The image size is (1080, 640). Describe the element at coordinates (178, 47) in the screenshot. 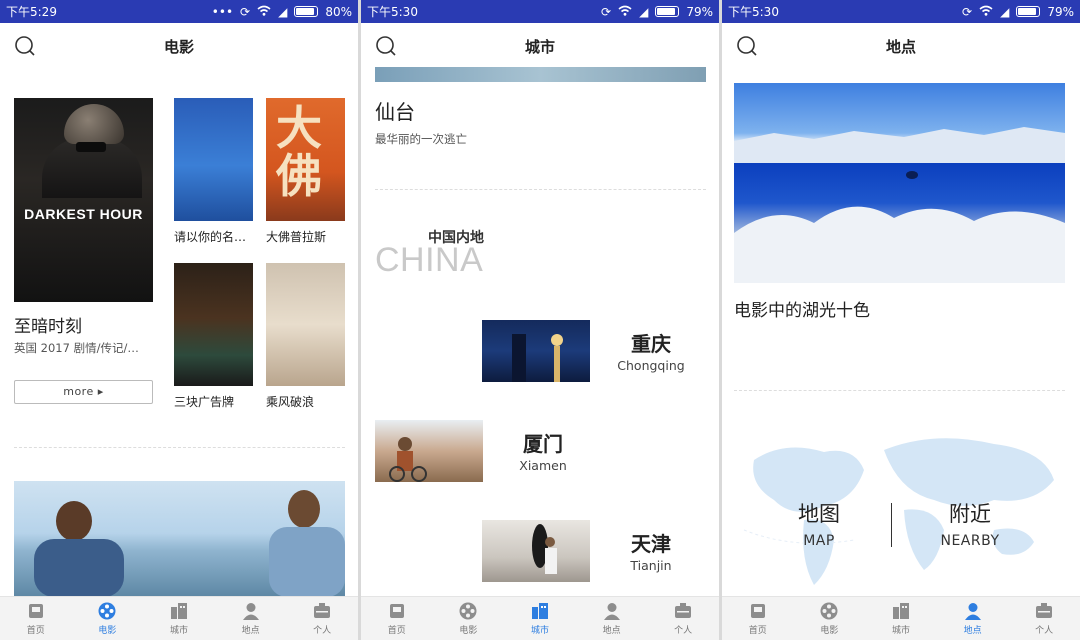

I see `page-title: 电影` at that location.